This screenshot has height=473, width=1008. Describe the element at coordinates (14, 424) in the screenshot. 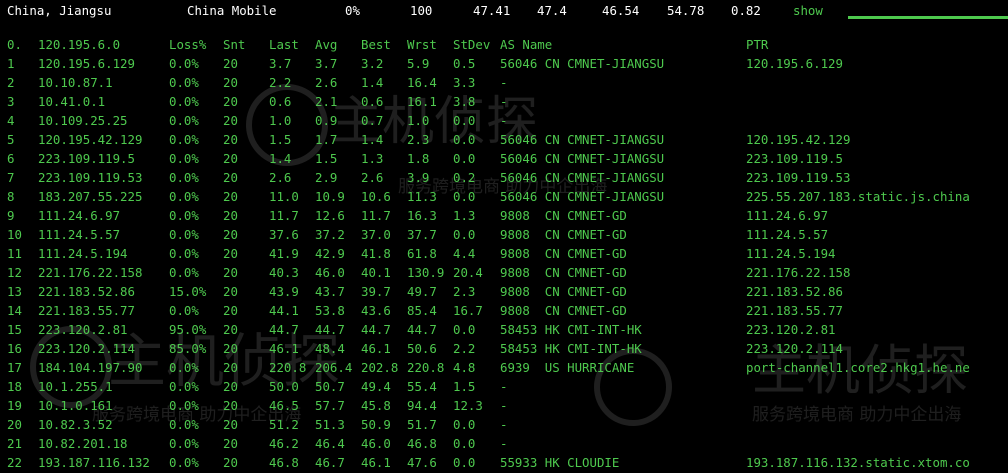

I see `hop-number: 20` at that location.